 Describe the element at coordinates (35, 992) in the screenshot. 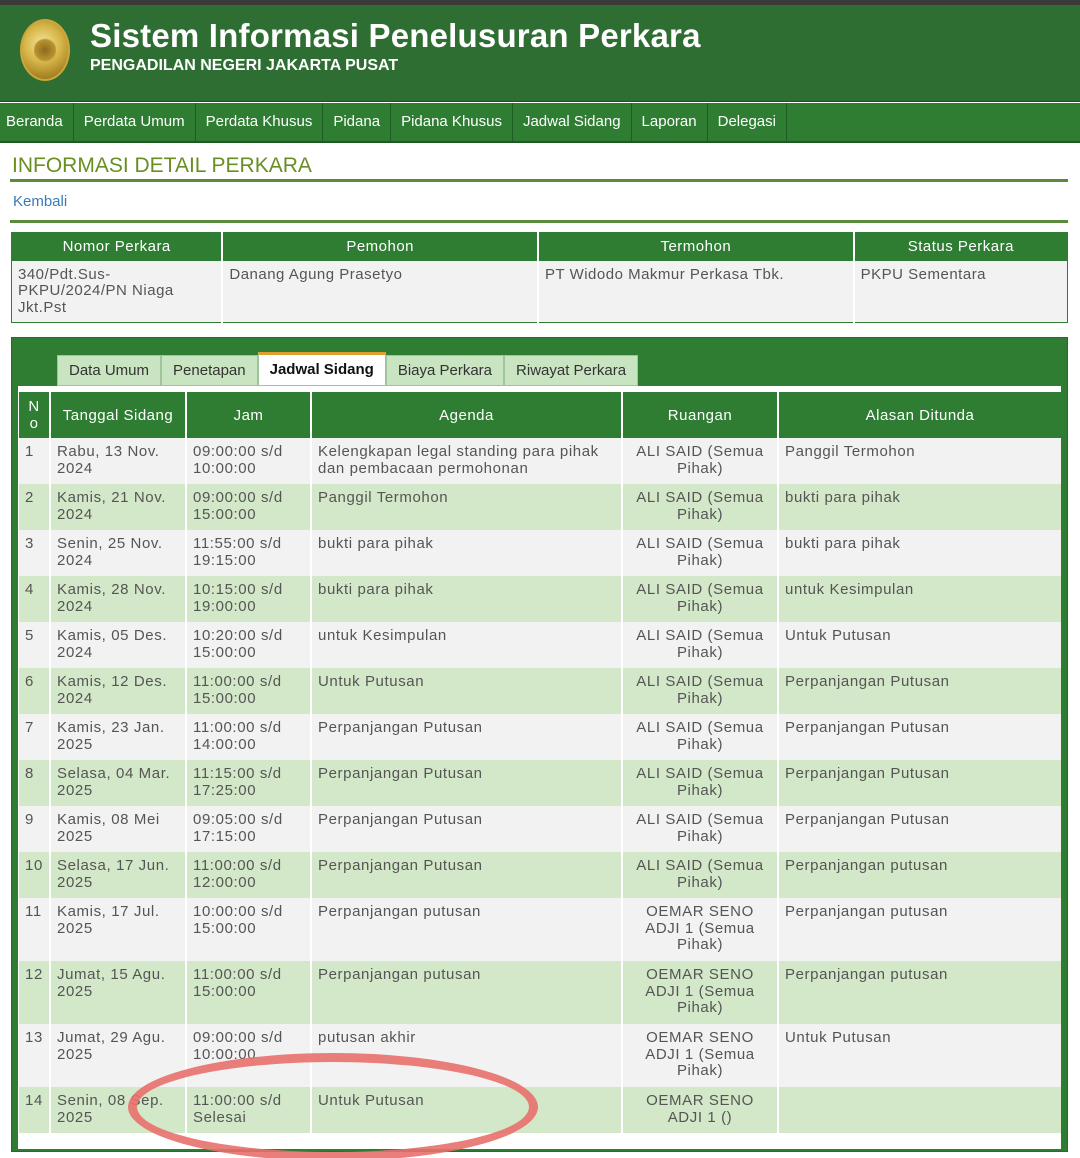

I see `cell-no: 12` at that location.